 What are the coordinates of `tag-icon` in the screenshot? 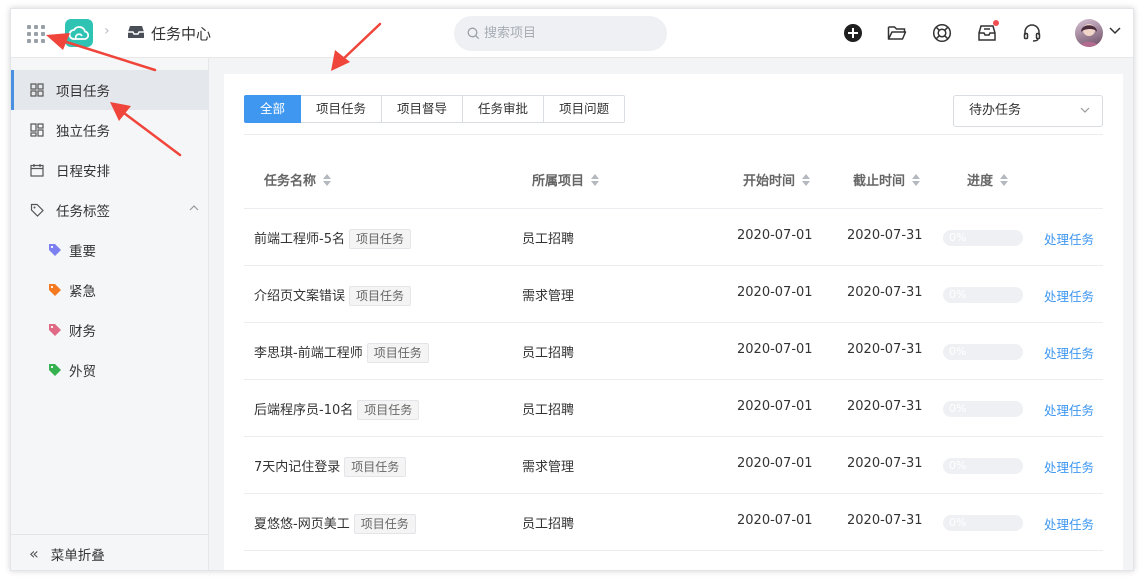 It's located at (37, 210).